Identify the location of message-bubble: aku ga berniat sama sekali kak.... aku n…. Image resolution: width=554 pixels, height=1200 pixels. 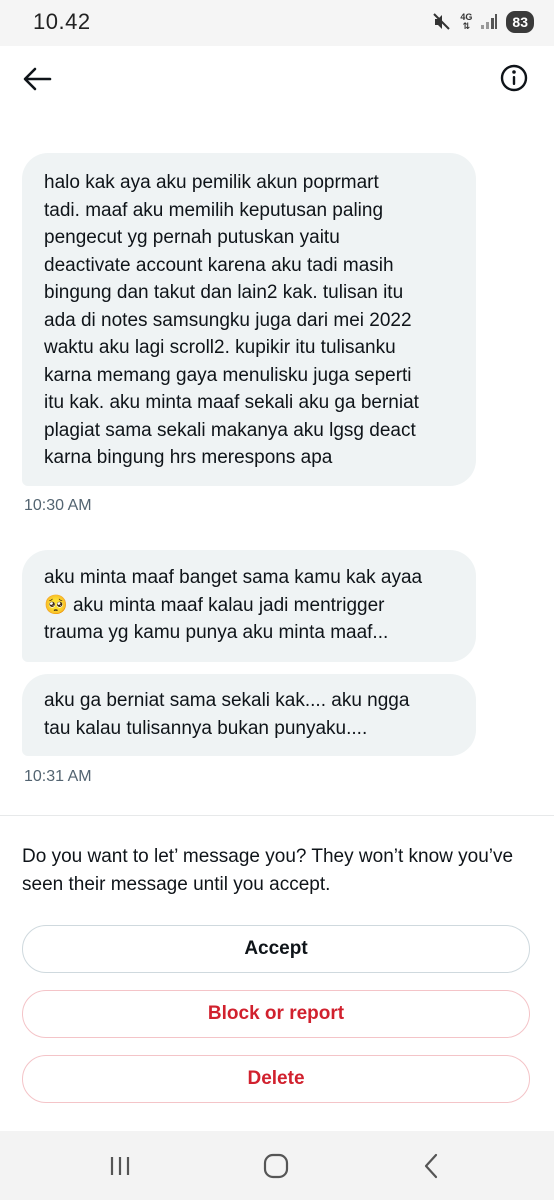
(249, 715).